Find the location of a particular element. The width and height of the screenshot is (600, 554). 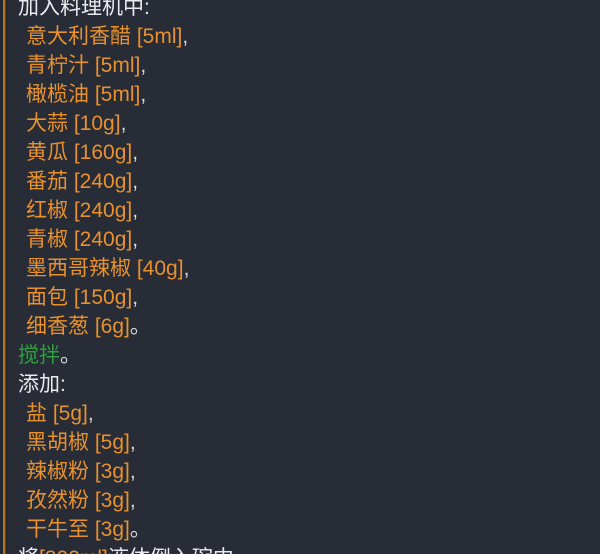

recipe-token-ingredient: 盐 is located at coordinates (39, 413).